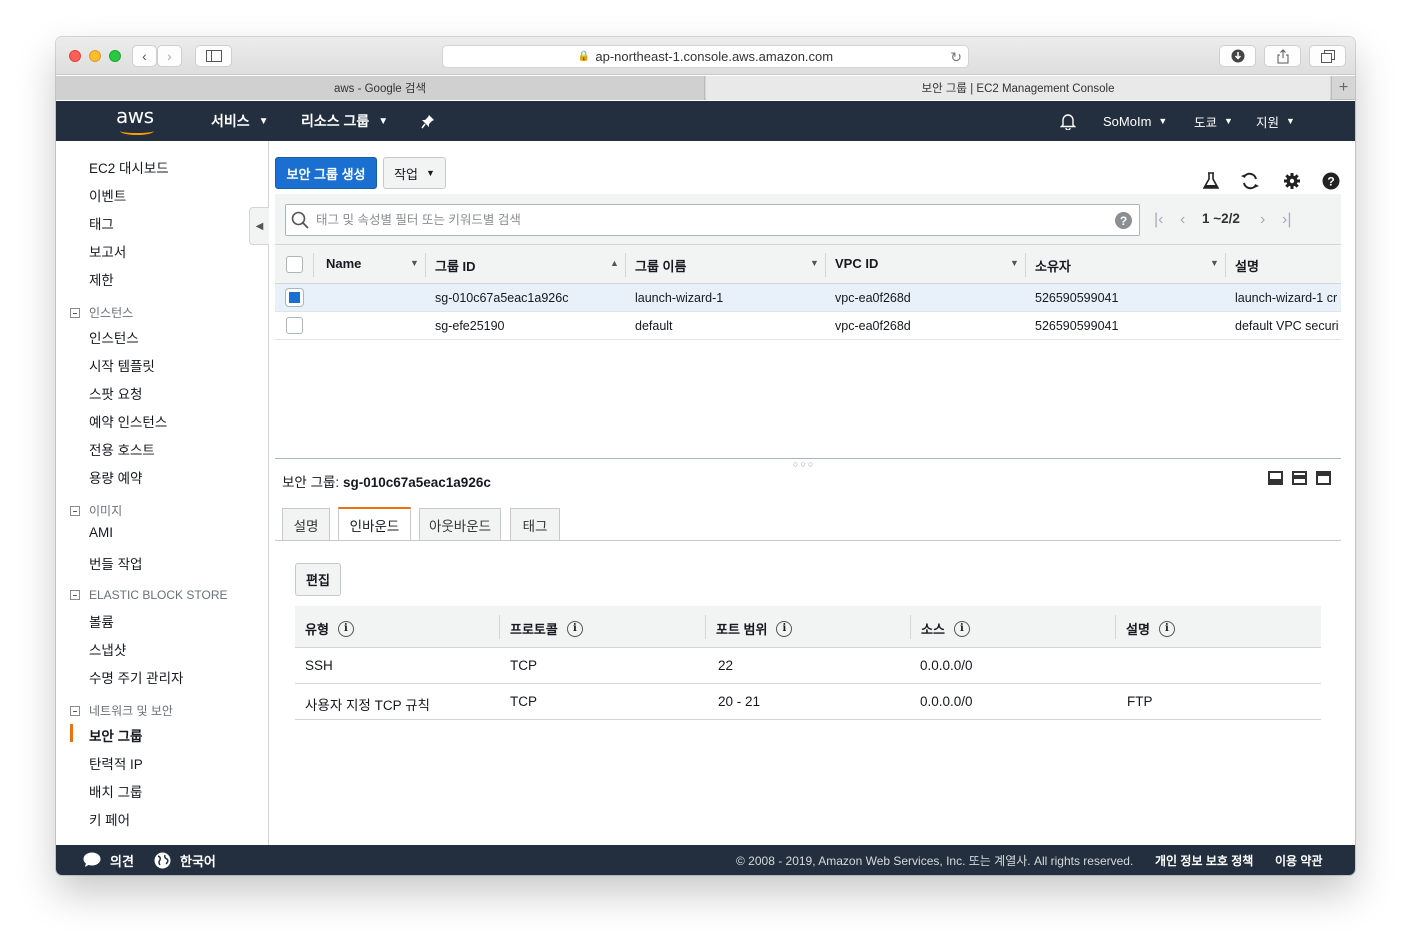 Image resolution: width=1411 pixels, height=949 pixels. I want to click on search-icon, so click(300, 220).